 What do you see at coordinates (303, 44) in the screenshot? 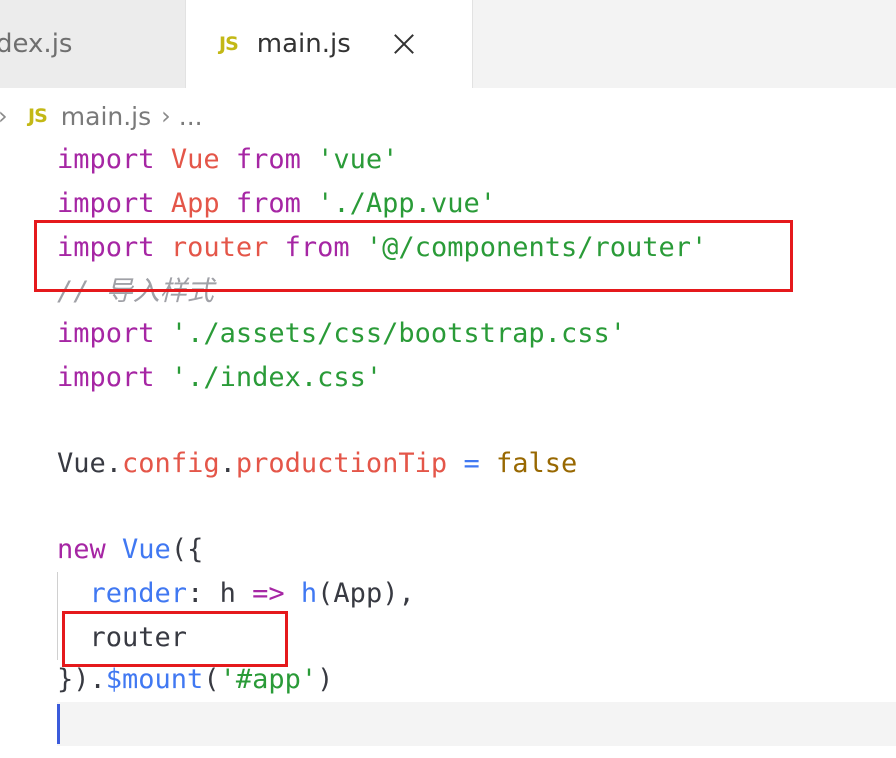
I see `tab-label: main.js` at bounding box center [303, 44].